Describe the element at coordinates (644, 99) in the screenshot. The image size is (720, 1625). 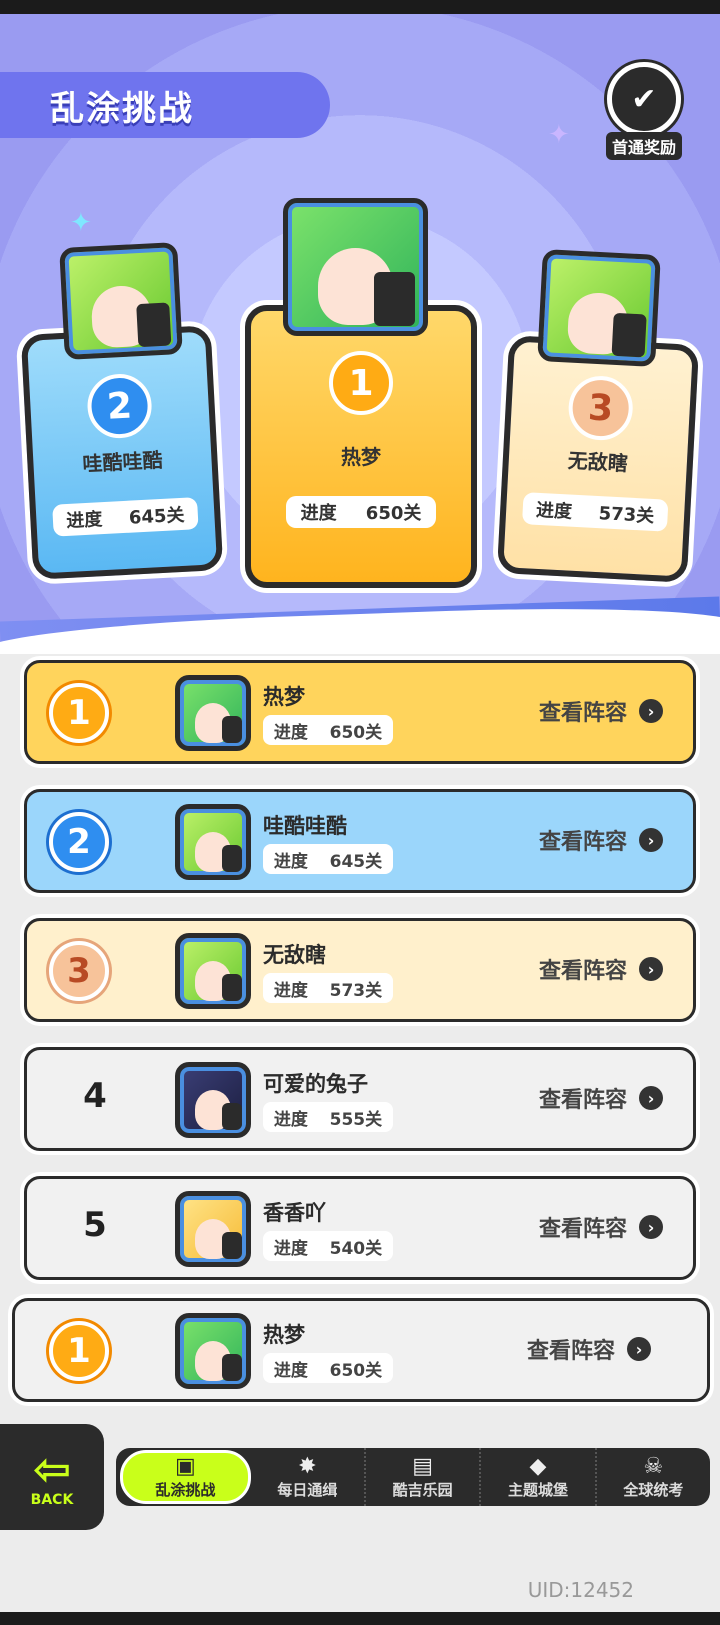
I see `reward-icon: ✔` at that location.